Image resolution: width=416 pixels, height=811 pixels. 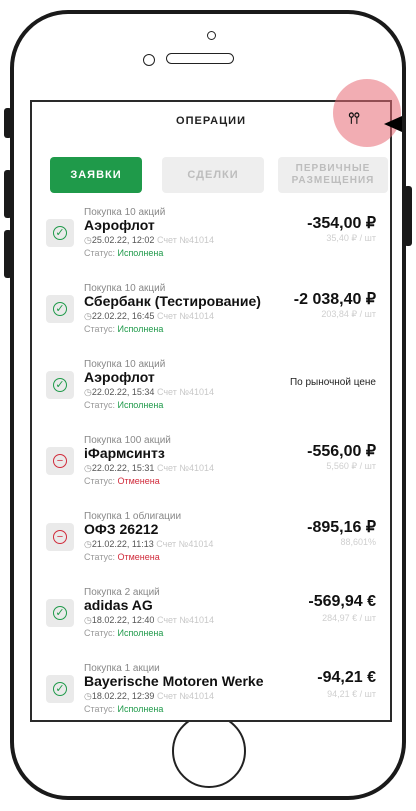 I want to click on order-meta: ◷25.02.22, 12:02 Счет №41014, so click(x=149, y=240).